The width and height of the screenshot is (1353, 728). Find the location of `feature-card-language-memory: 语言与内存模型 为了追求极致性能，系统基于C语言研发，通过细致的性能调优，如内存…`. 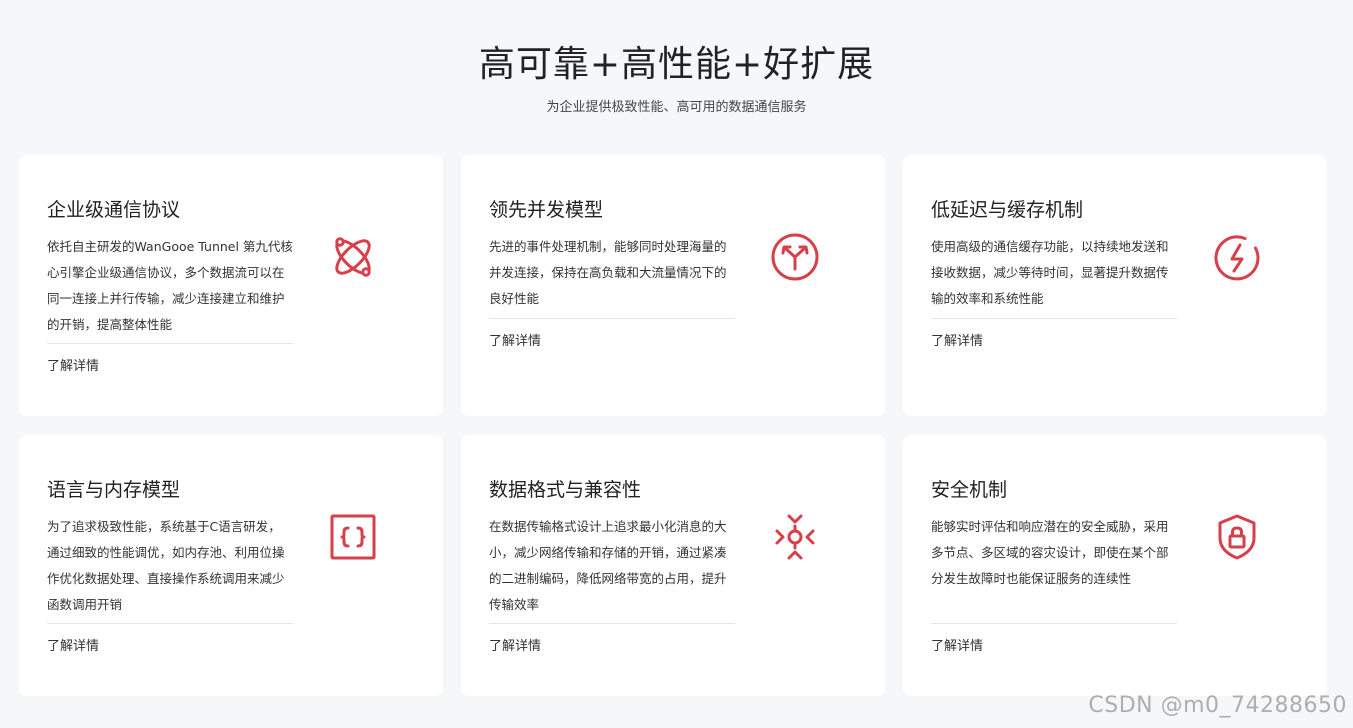

feature-card-language-memory: 语言与内存模型 为了追求极致性能，系统基于C语言研发，通过细致的性能调优，如内存… is located at coordinates (231, 565).